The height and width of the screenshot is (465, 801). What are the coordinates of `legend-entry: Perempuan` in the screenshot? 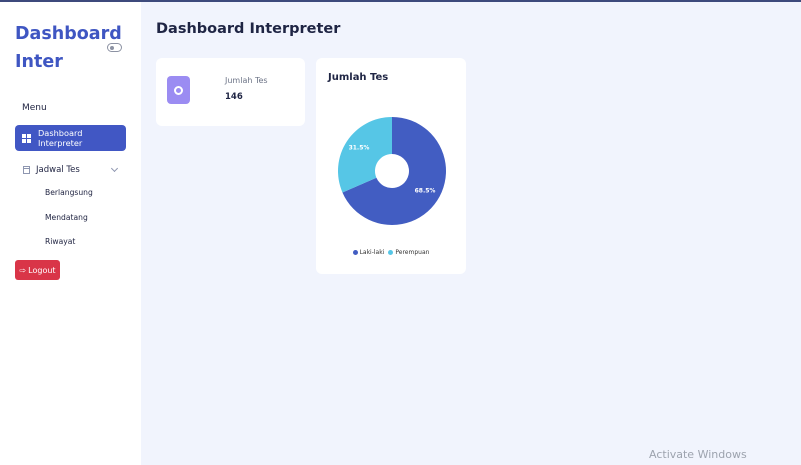 It's located at (408, 252).